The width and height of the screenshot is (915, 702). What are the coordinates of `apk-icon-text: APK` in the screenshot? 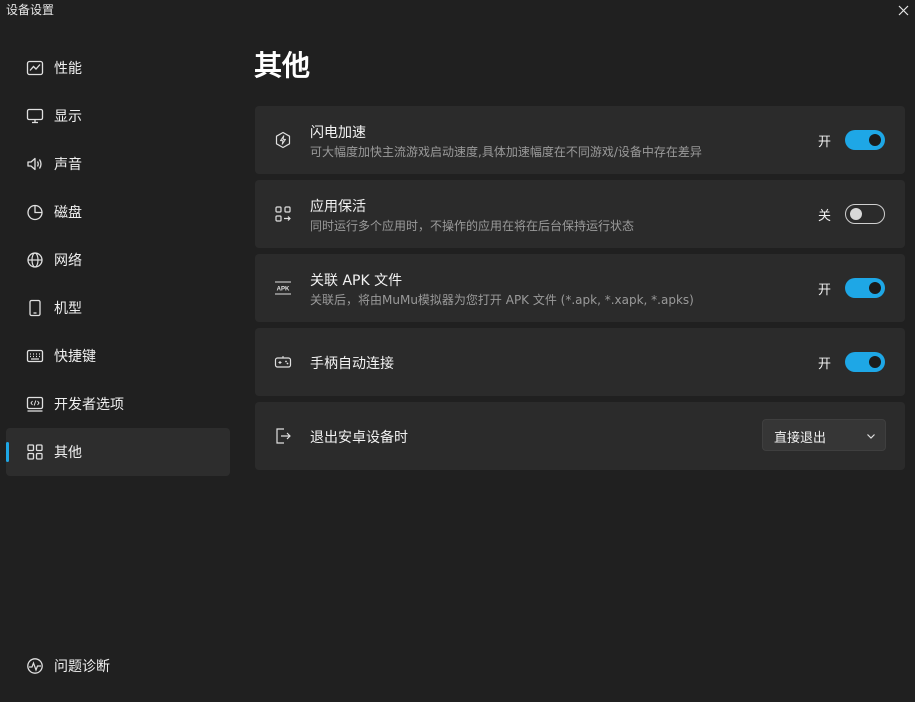 It's located at (283, 290).